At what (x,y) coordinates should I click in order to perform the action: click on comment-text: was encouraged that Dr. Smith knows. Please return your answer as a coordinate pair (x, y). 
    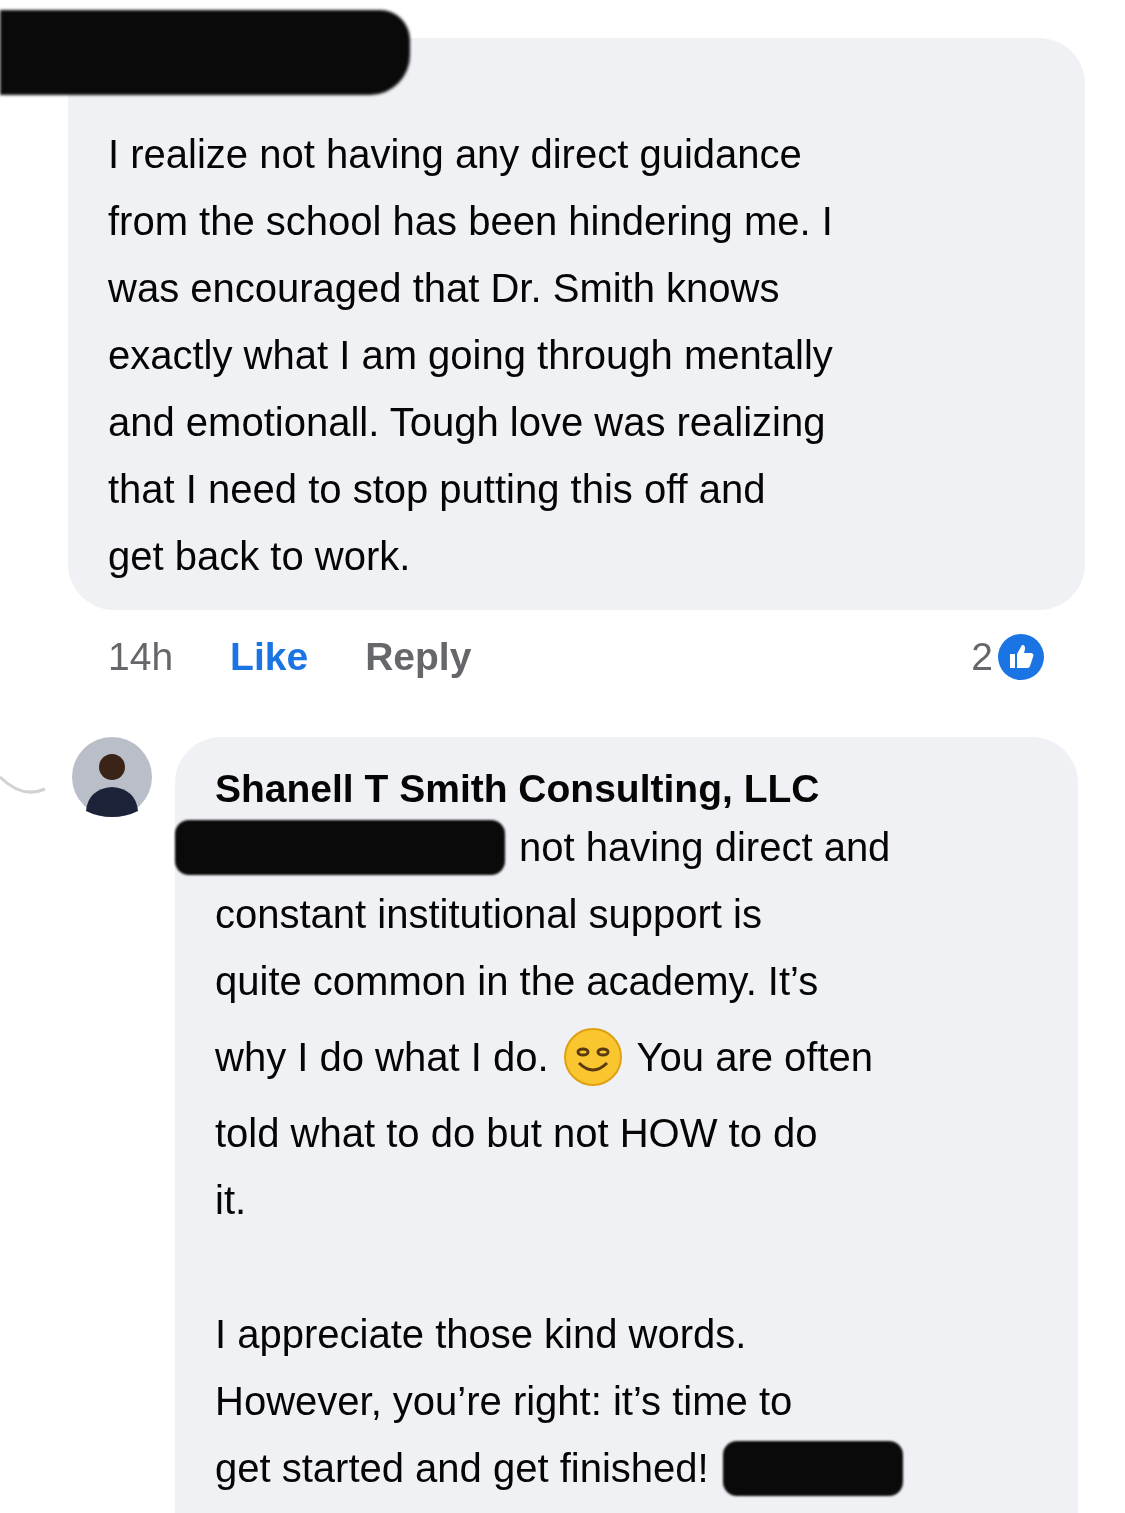
    Looking at the image, I should click on (444, 288).